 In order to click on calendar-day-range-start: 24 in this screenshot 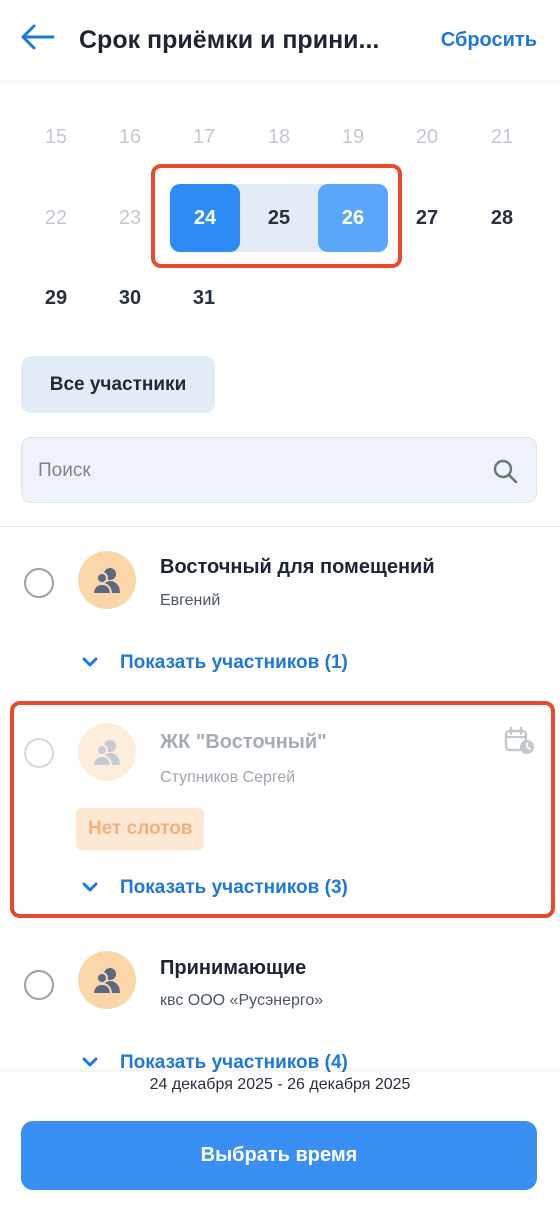, I will do `click(205, 218)`.